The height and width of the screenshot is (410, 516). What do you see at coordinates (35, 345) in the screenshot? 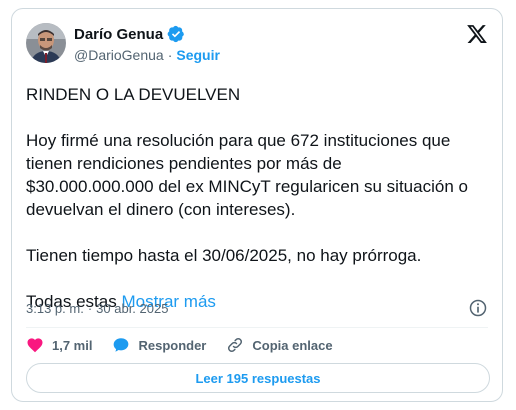
I see `heart-icon` at bounding box center [35, 345].